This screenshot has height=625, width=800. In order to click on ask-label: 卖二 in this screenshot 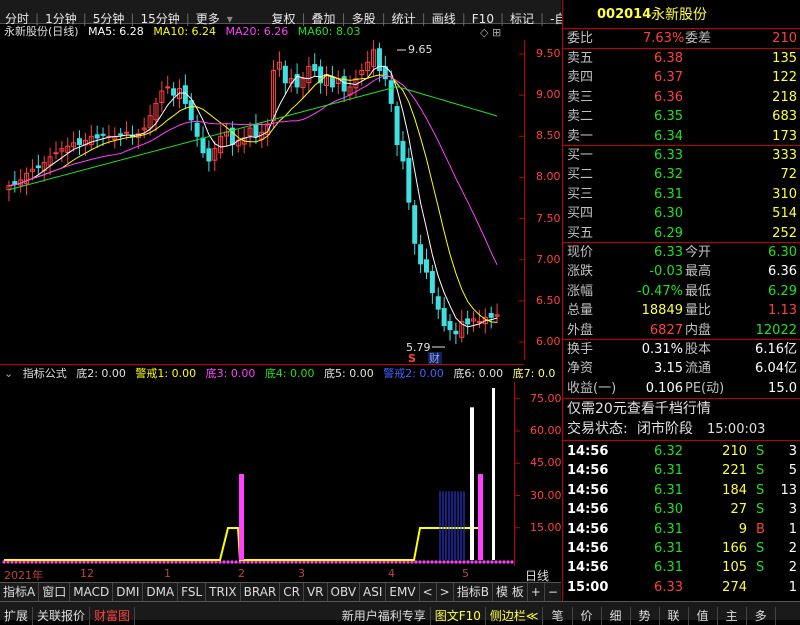, I will do `click(580, 117)`.